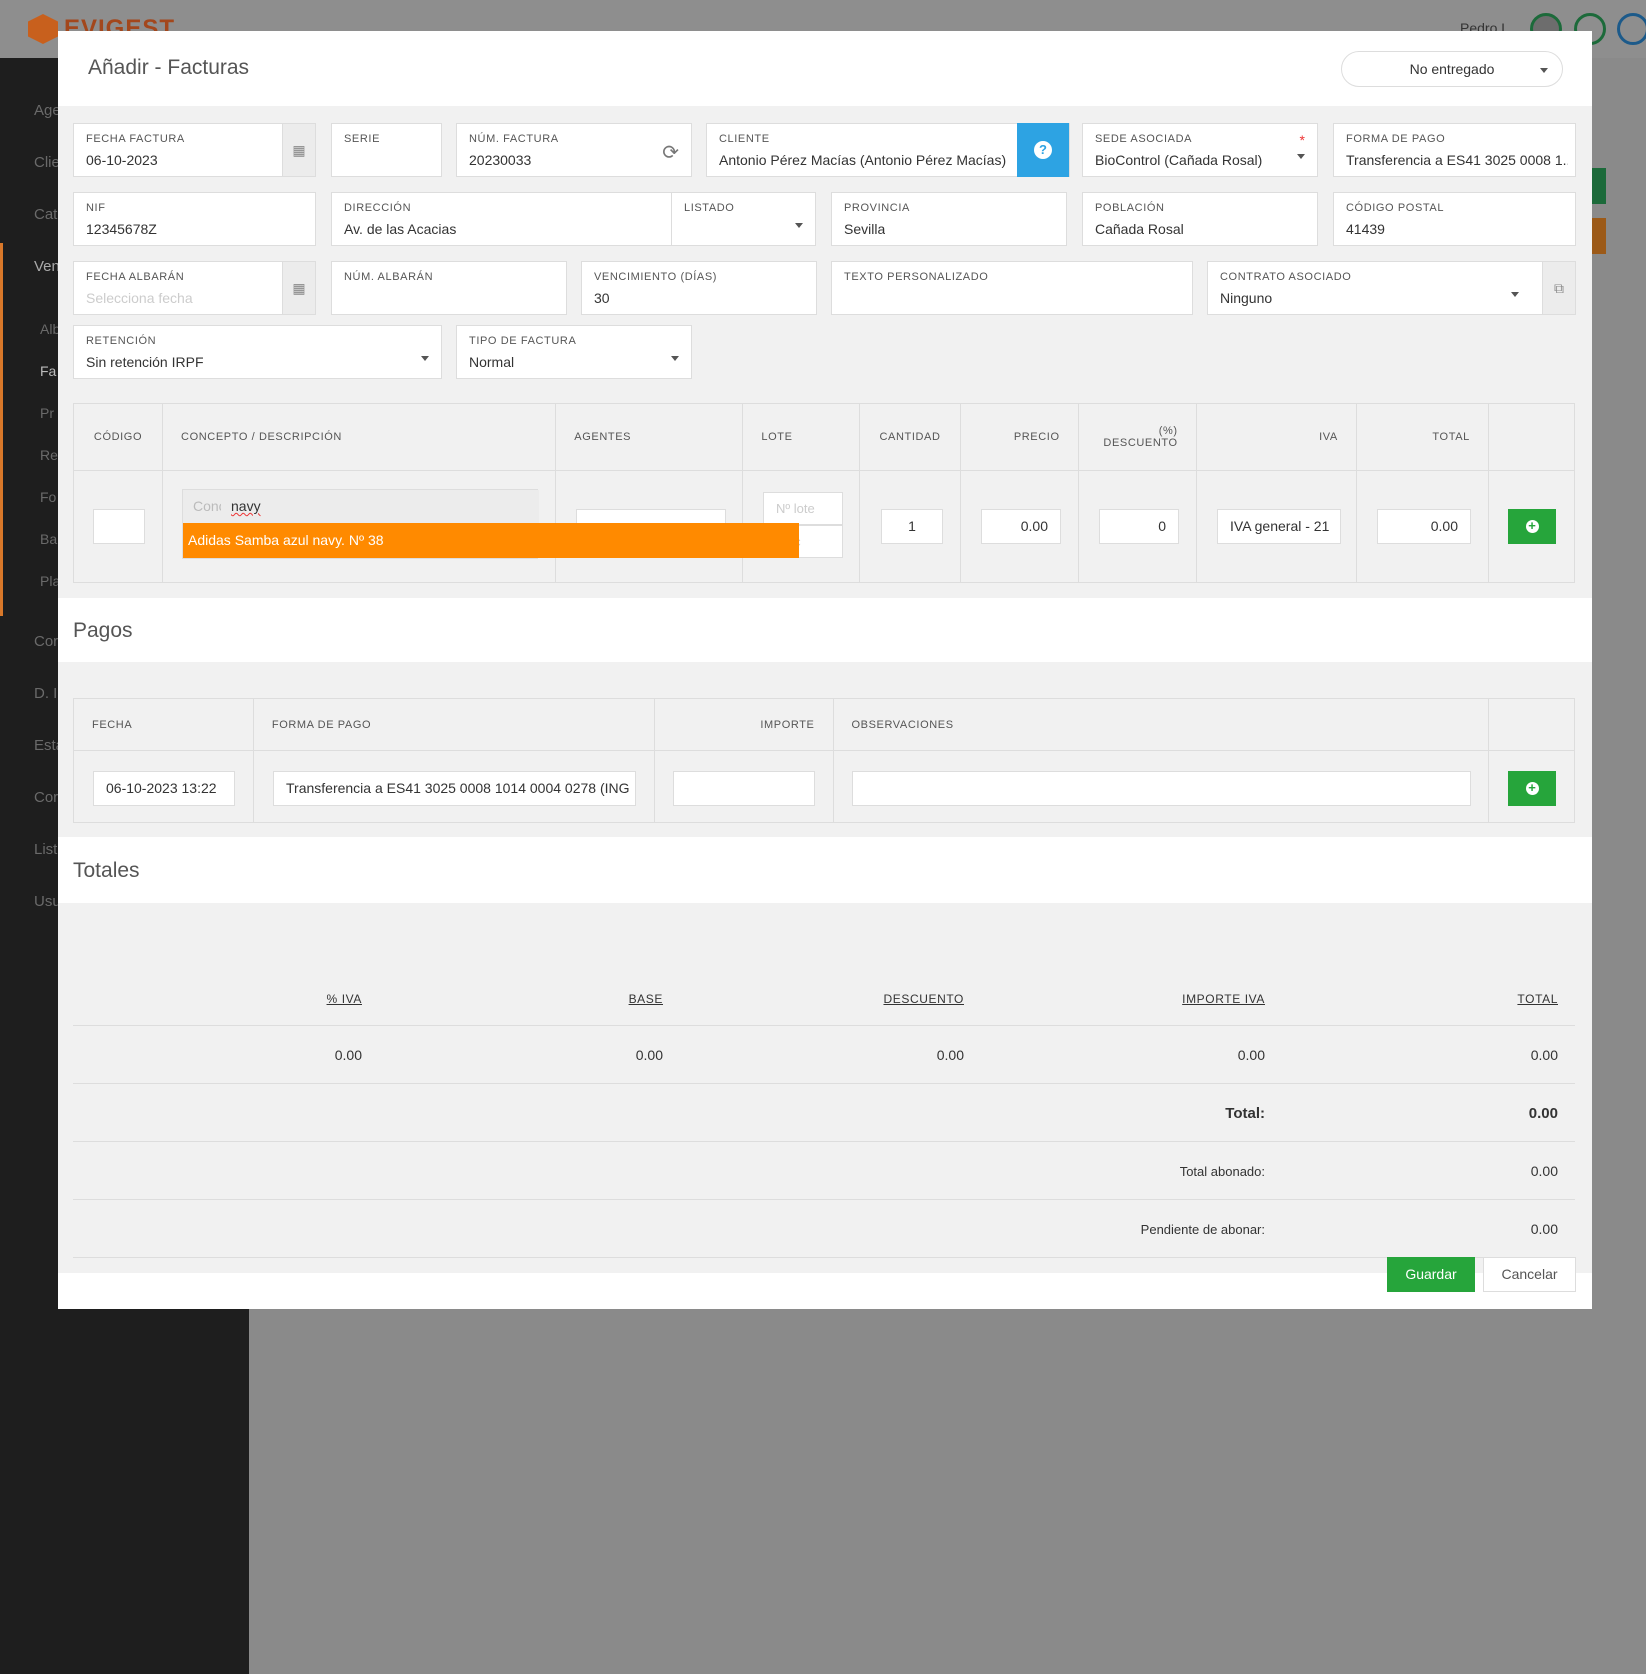  I want to click on save-button: Guardar, so click(1431, 1274).